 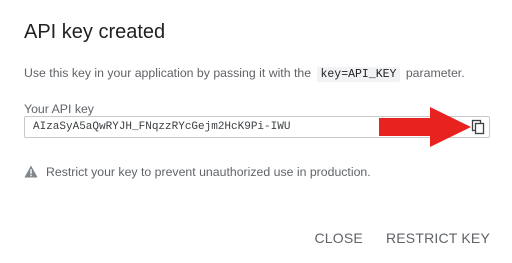 I want to click on warning-icon, so click(x=31, y=171).